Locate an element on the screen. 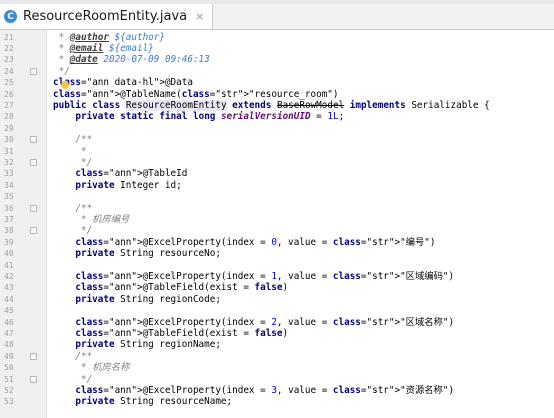 The width and height of the screenshot is (554, 418). line-number: 44 is located at coordinates (9, 299).